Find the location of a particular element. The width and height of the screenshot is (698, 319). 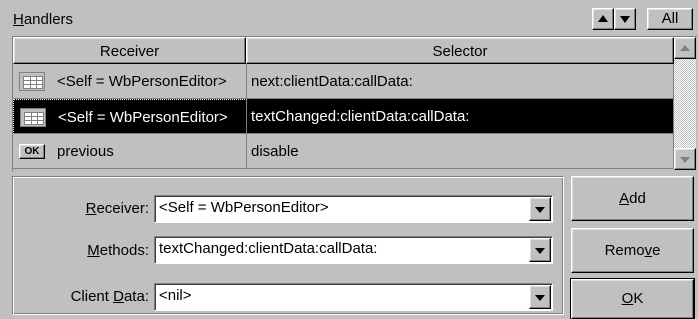

ok-icon-text: OK is located at coordinates (32, 151).